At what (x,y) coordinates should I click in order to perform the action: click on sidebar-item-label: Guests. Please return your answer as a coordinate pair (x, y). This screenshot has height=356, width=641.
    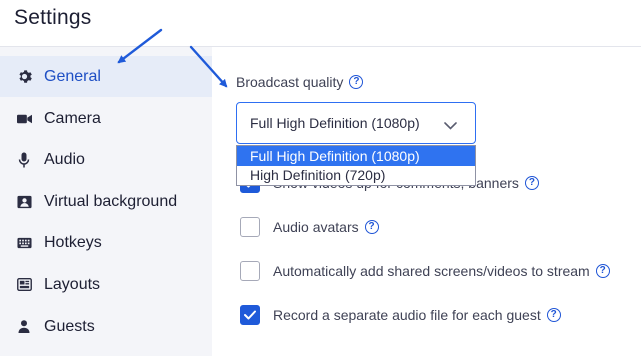
    Looking at the image, I should click on (69, 326).